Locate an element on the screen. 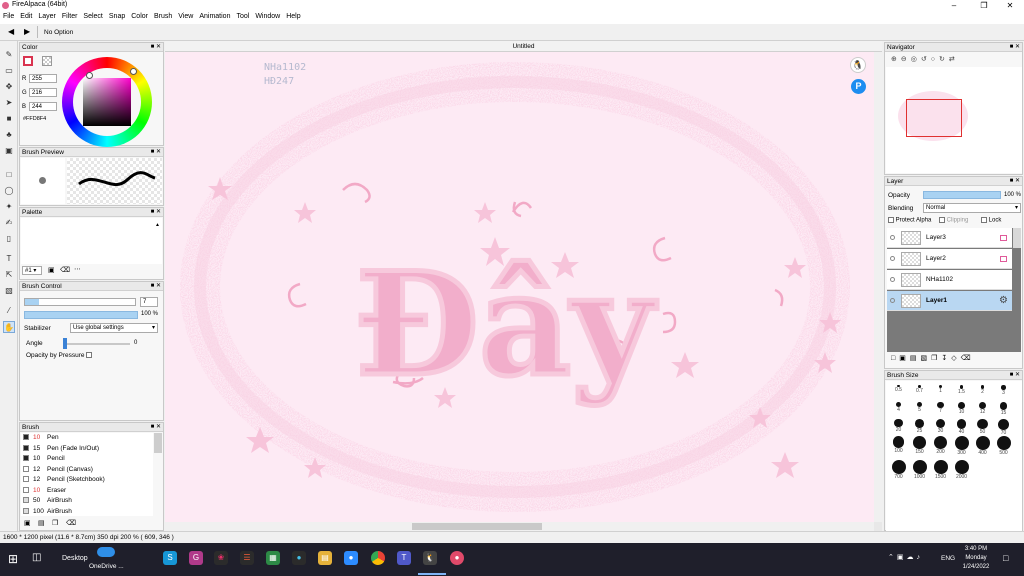 This screenshot has width=1024, height=576. chrome-icon is located at coordinates (378, 558).